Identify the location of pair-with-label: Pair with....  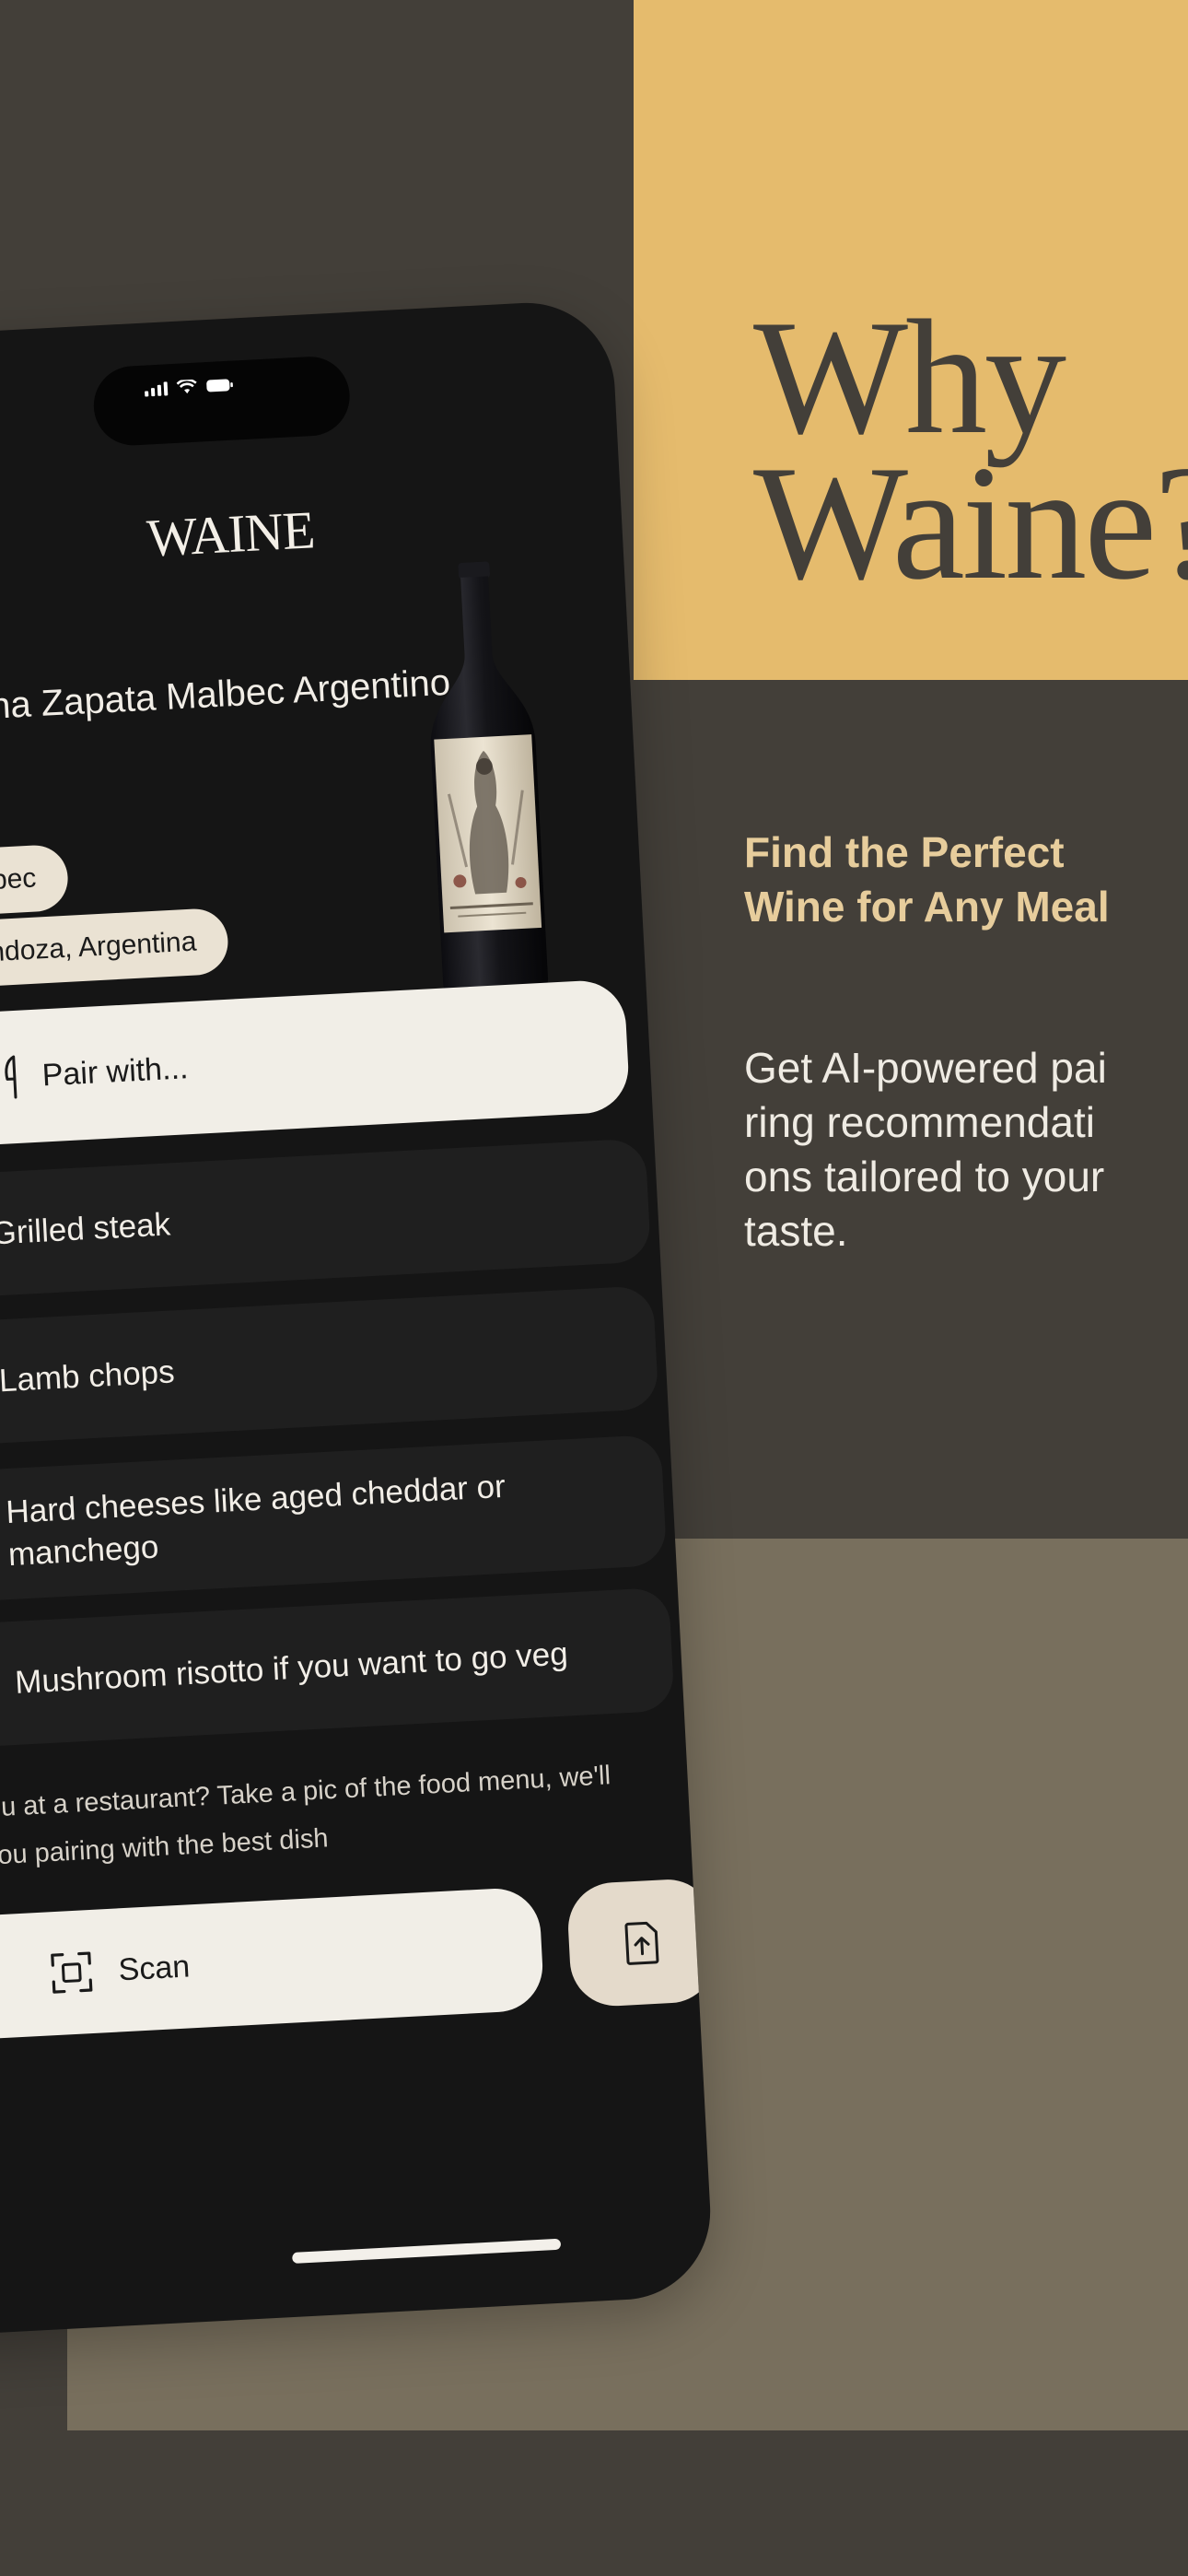
(115, 1071).